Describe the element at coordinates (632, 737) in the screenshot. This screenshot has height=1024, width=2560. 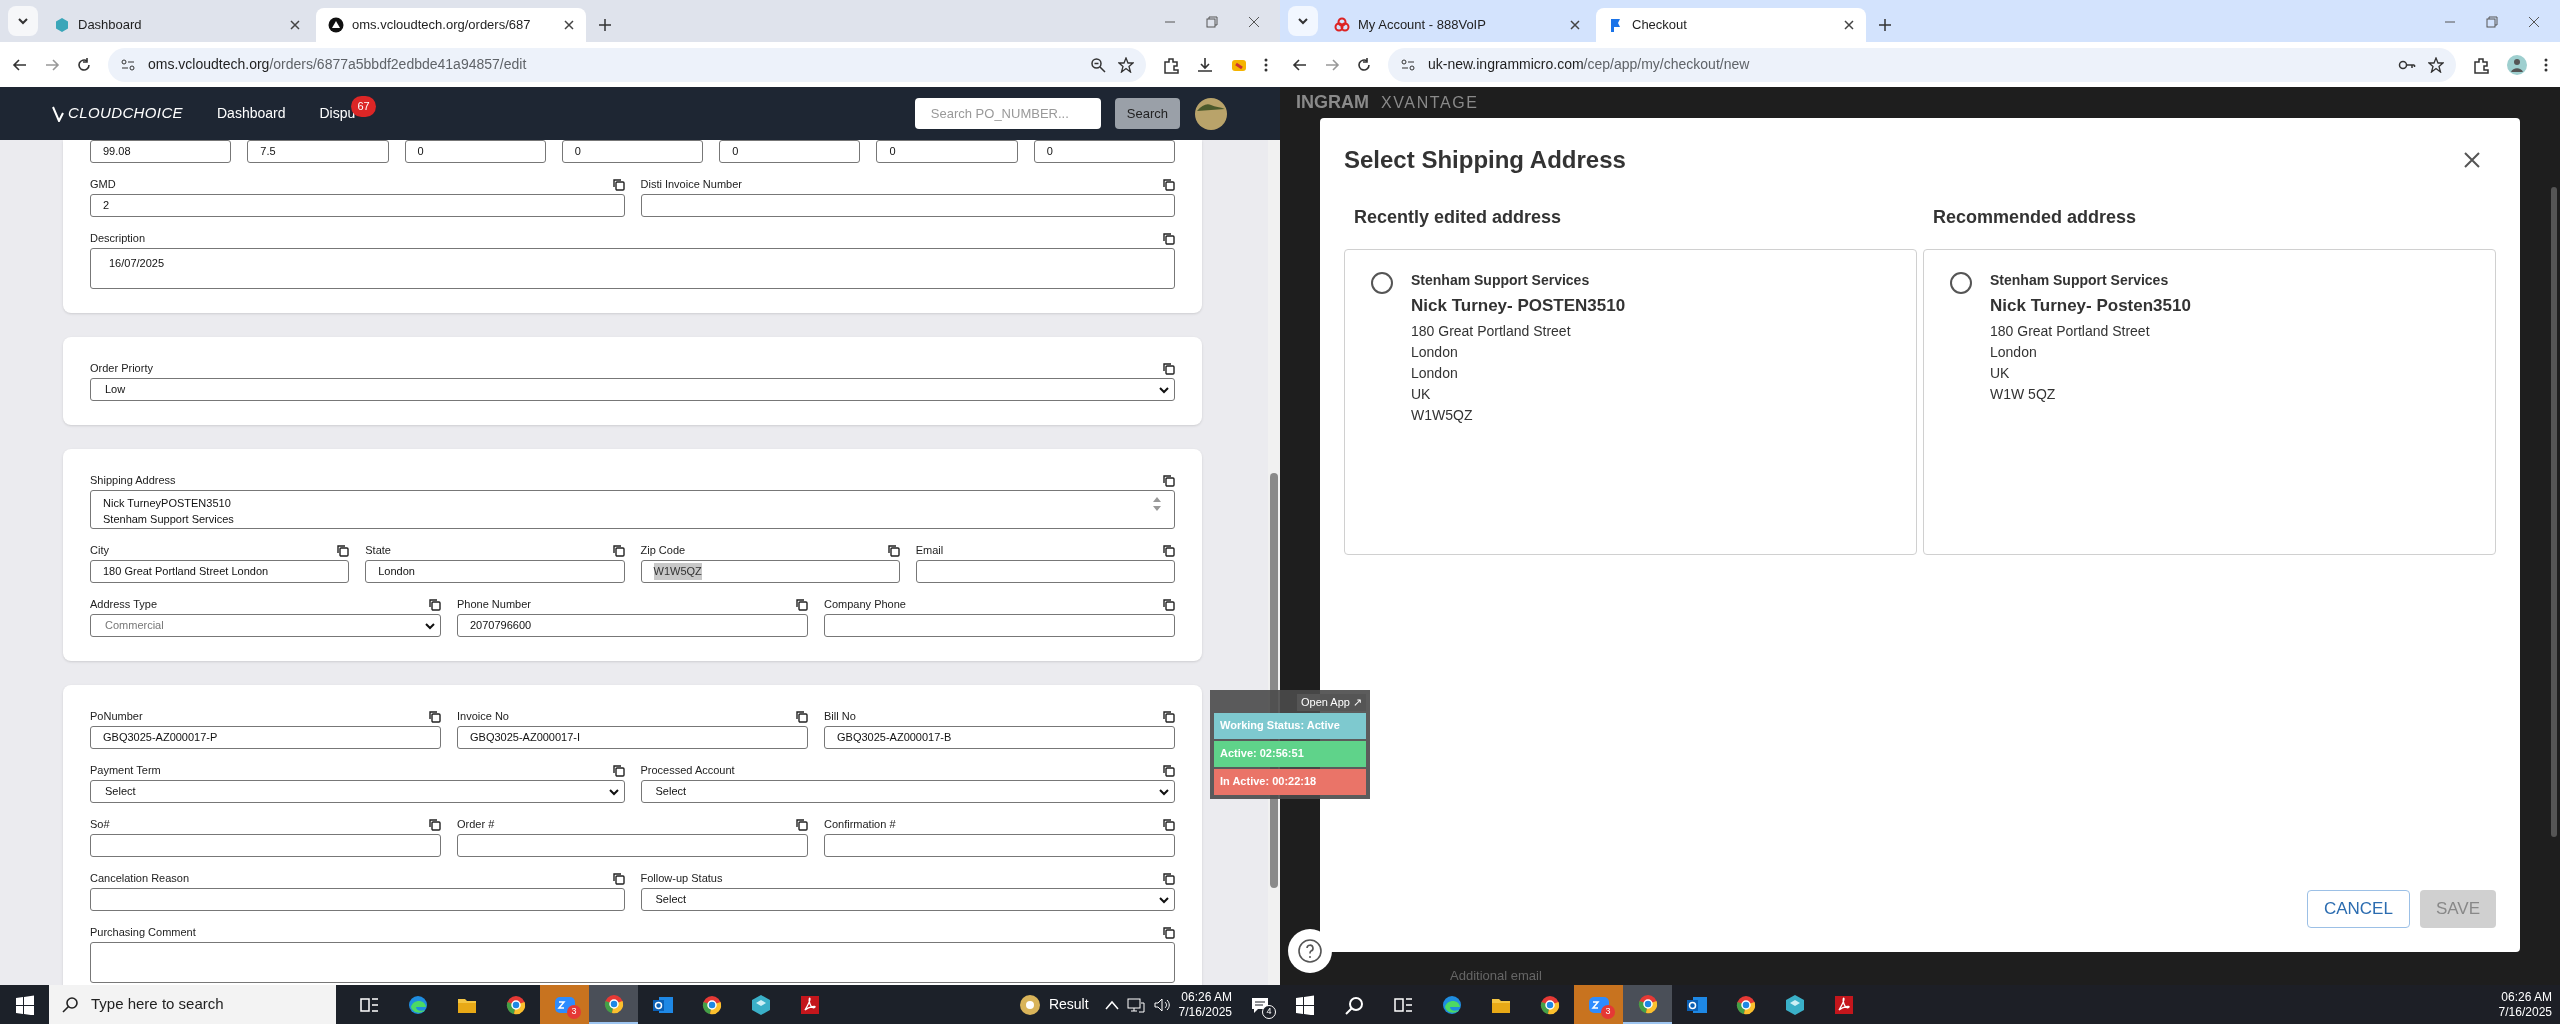
I see `text-field: GBQ3025-AZ000017-I` at that location.